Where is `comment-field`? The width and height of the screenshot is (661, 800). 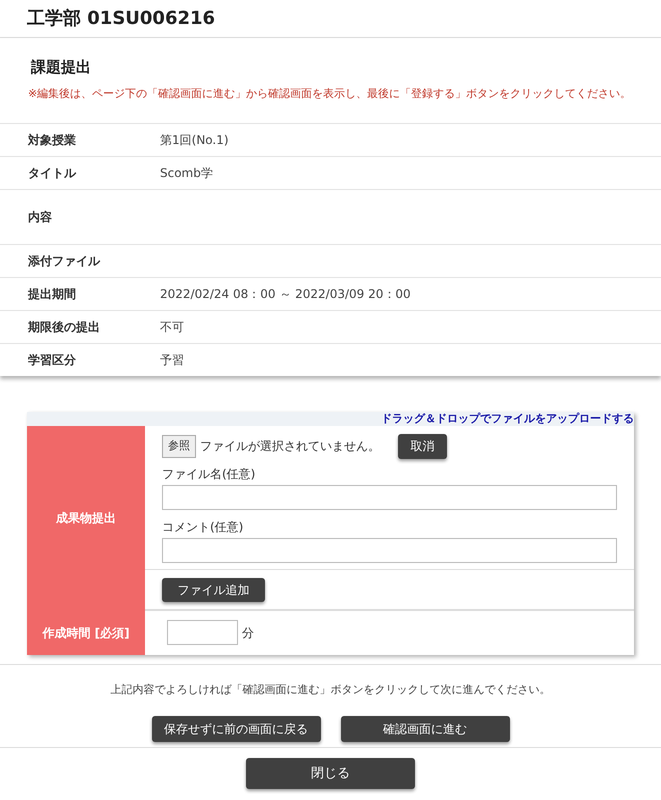
comment-field is located at coordinates (389, 550).